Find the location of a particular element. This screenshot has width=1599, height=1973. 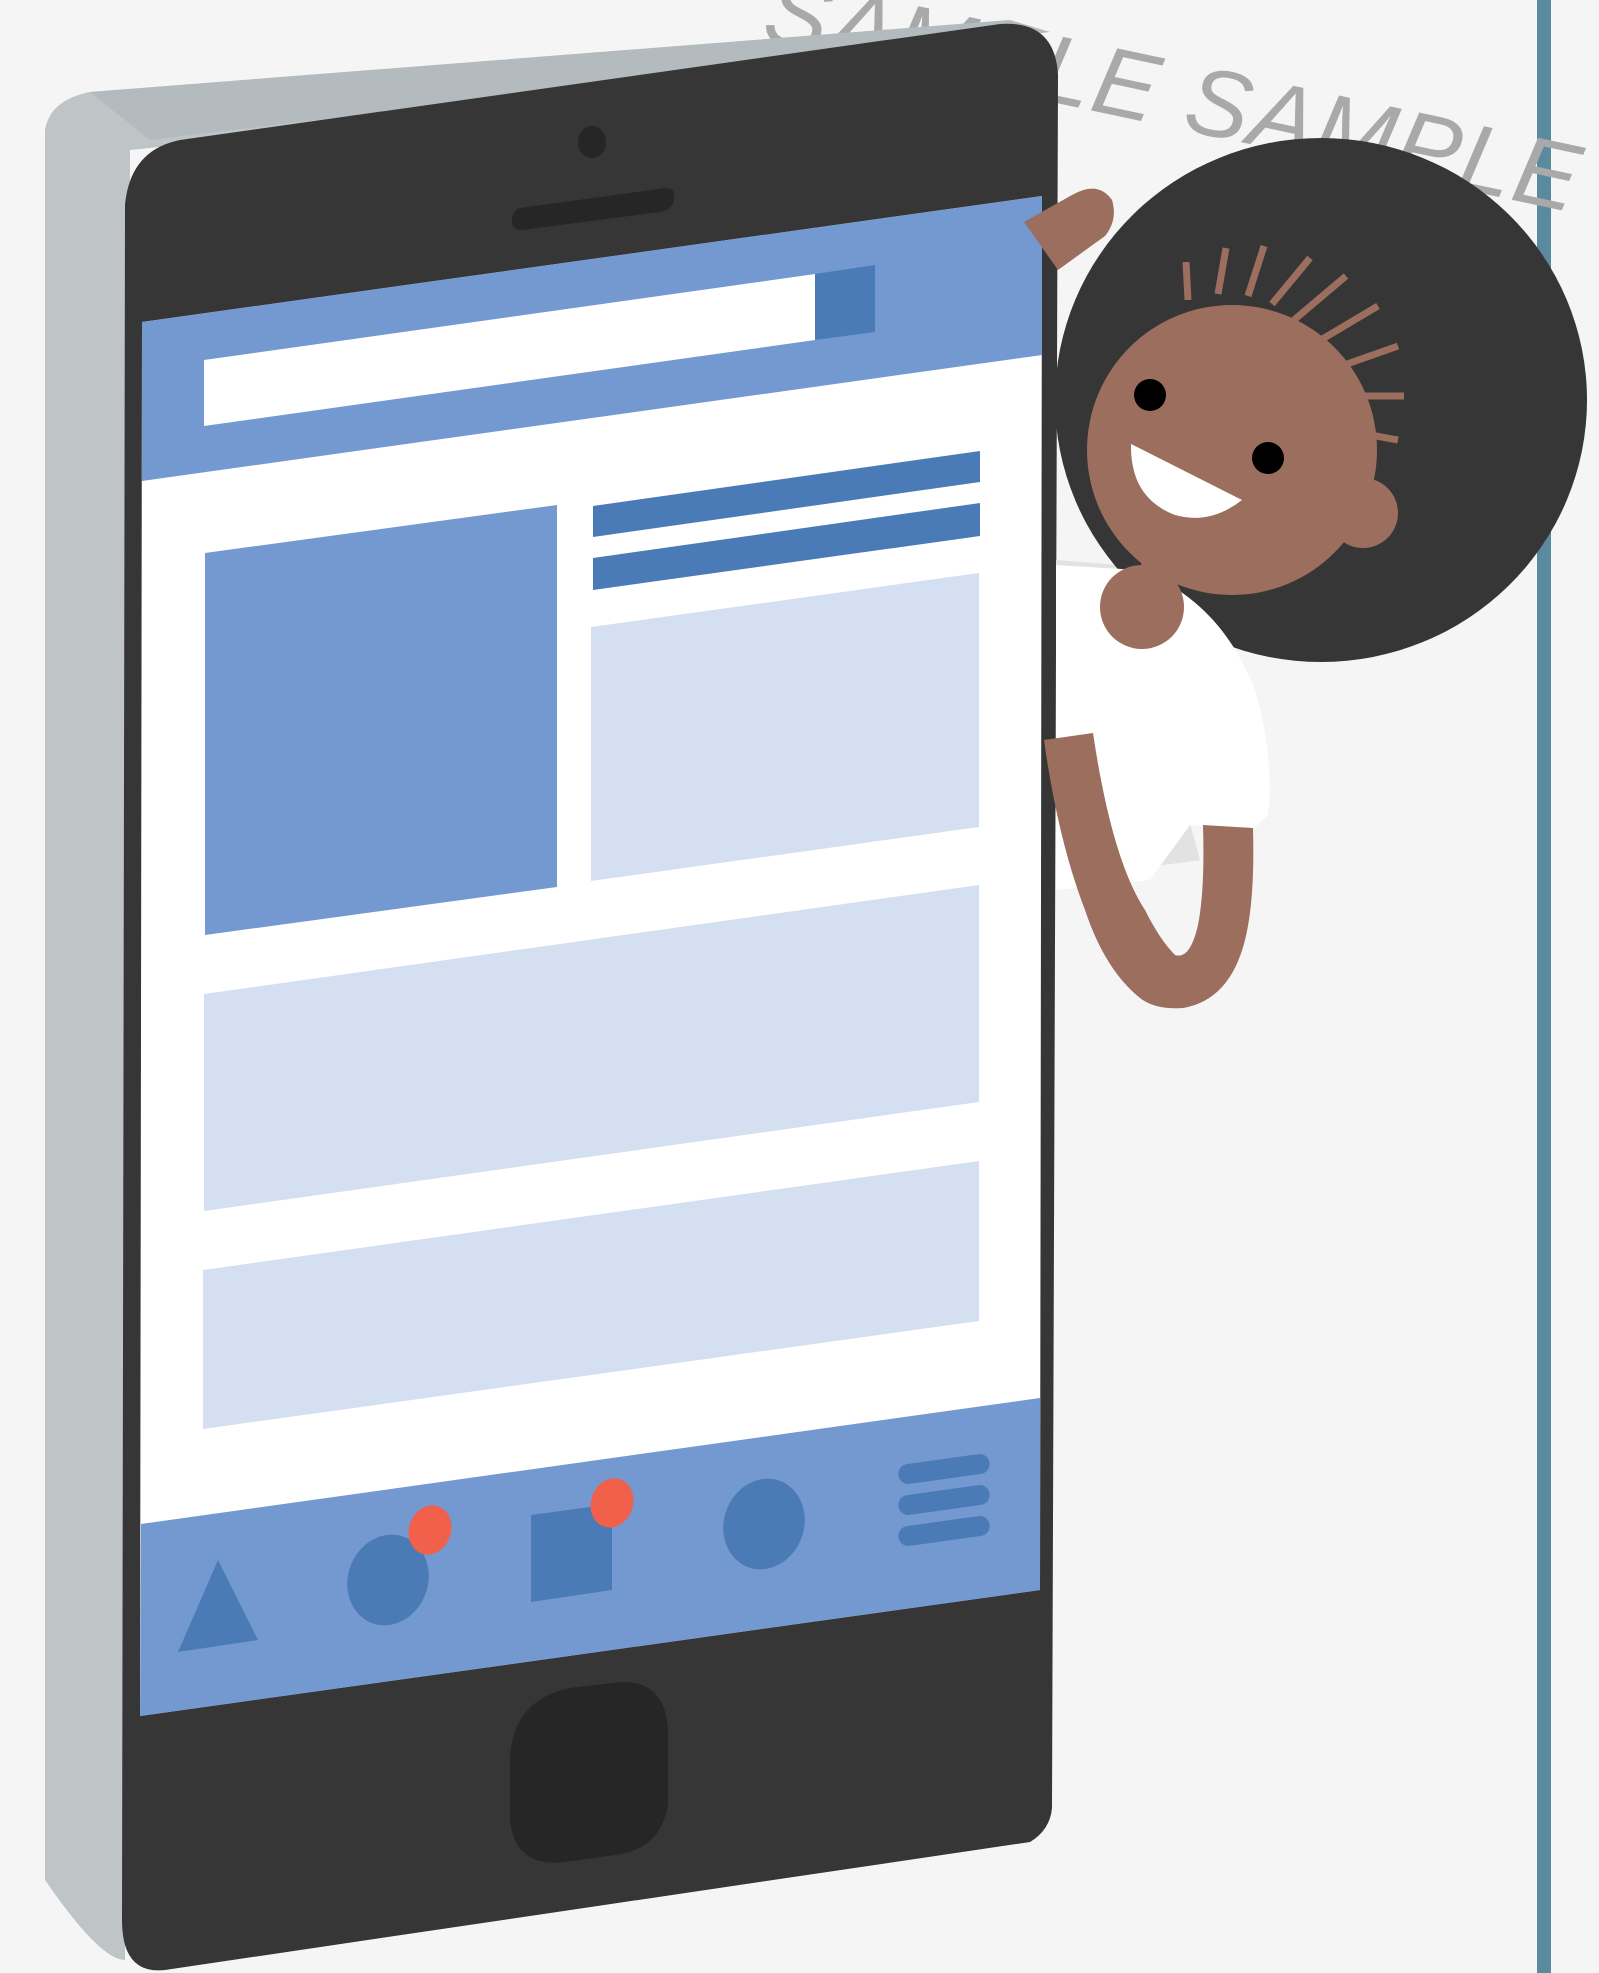

right-eye is located at coordinates (1268, 458).